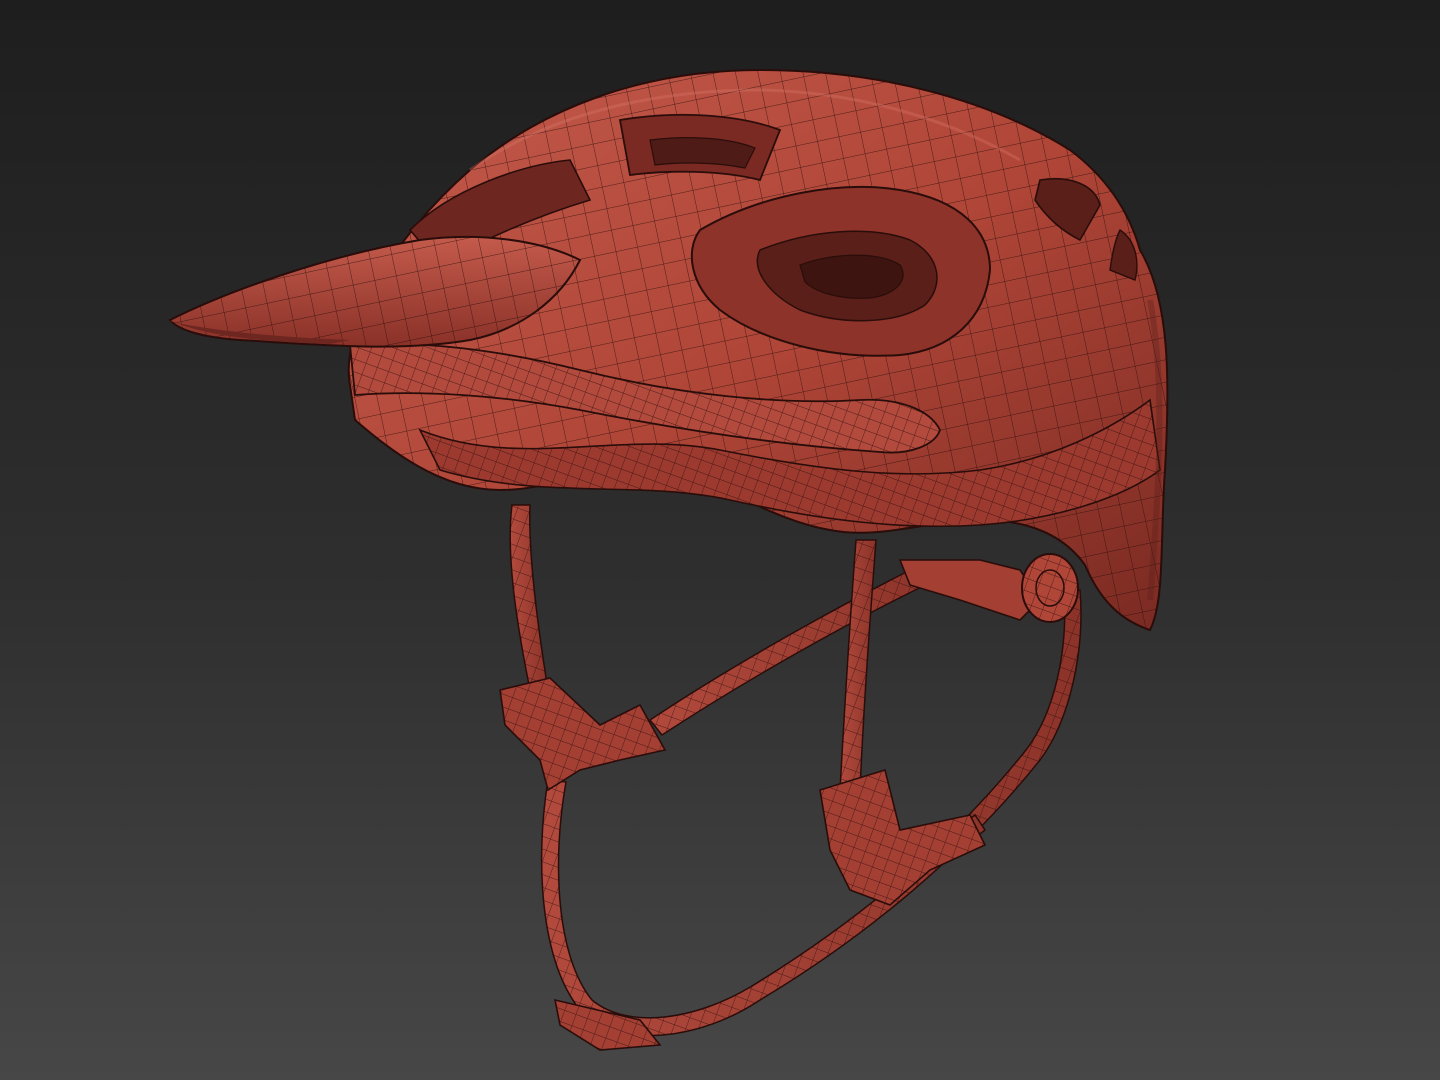 The height and width of the screenshot is (1080, 1440). I want to click on retention-dial, so click(988, 588).